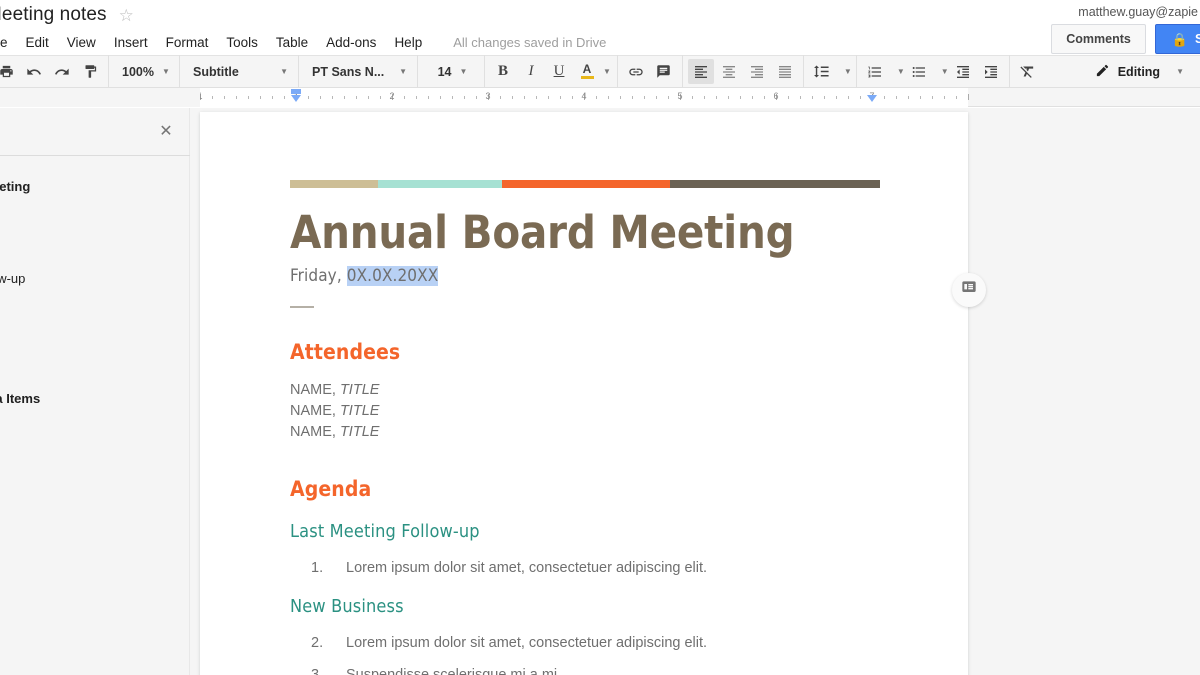 The width and height of the screenshot is (1200, 675). Describe the element at coordinates (963, 71) in the screenshot. I see `decrease-indent-icon` at that location.